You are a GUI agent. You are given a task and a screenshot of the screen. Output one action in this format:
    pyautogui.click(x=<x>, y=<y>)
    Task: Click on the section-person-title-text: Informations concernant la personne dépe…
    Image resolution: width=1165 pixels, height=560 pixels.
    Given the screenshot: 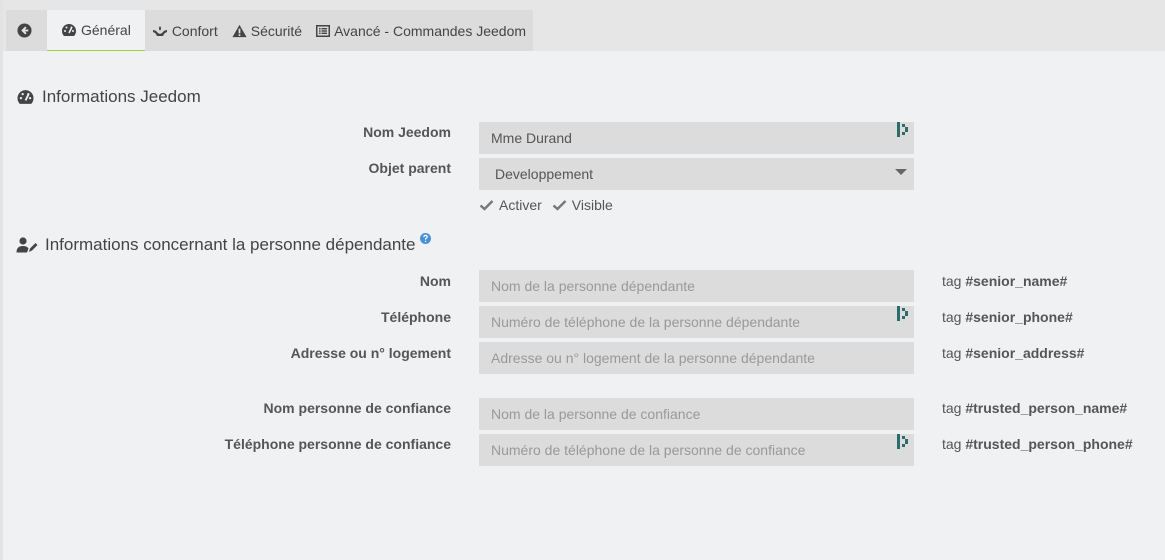 What is the action you would take?
    pyautogui.click(x=230, y=244)
    